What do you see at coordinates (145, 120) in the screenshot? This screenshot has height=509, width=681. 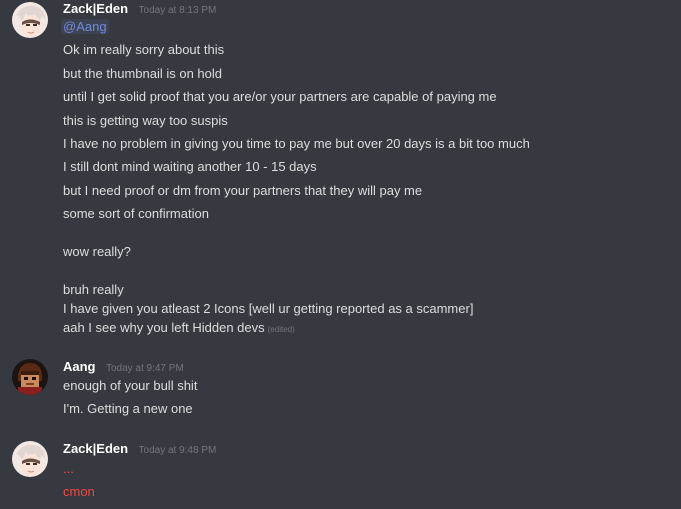 I see `message-line: this is getting way too suspis` at bounding box center [145, 120].